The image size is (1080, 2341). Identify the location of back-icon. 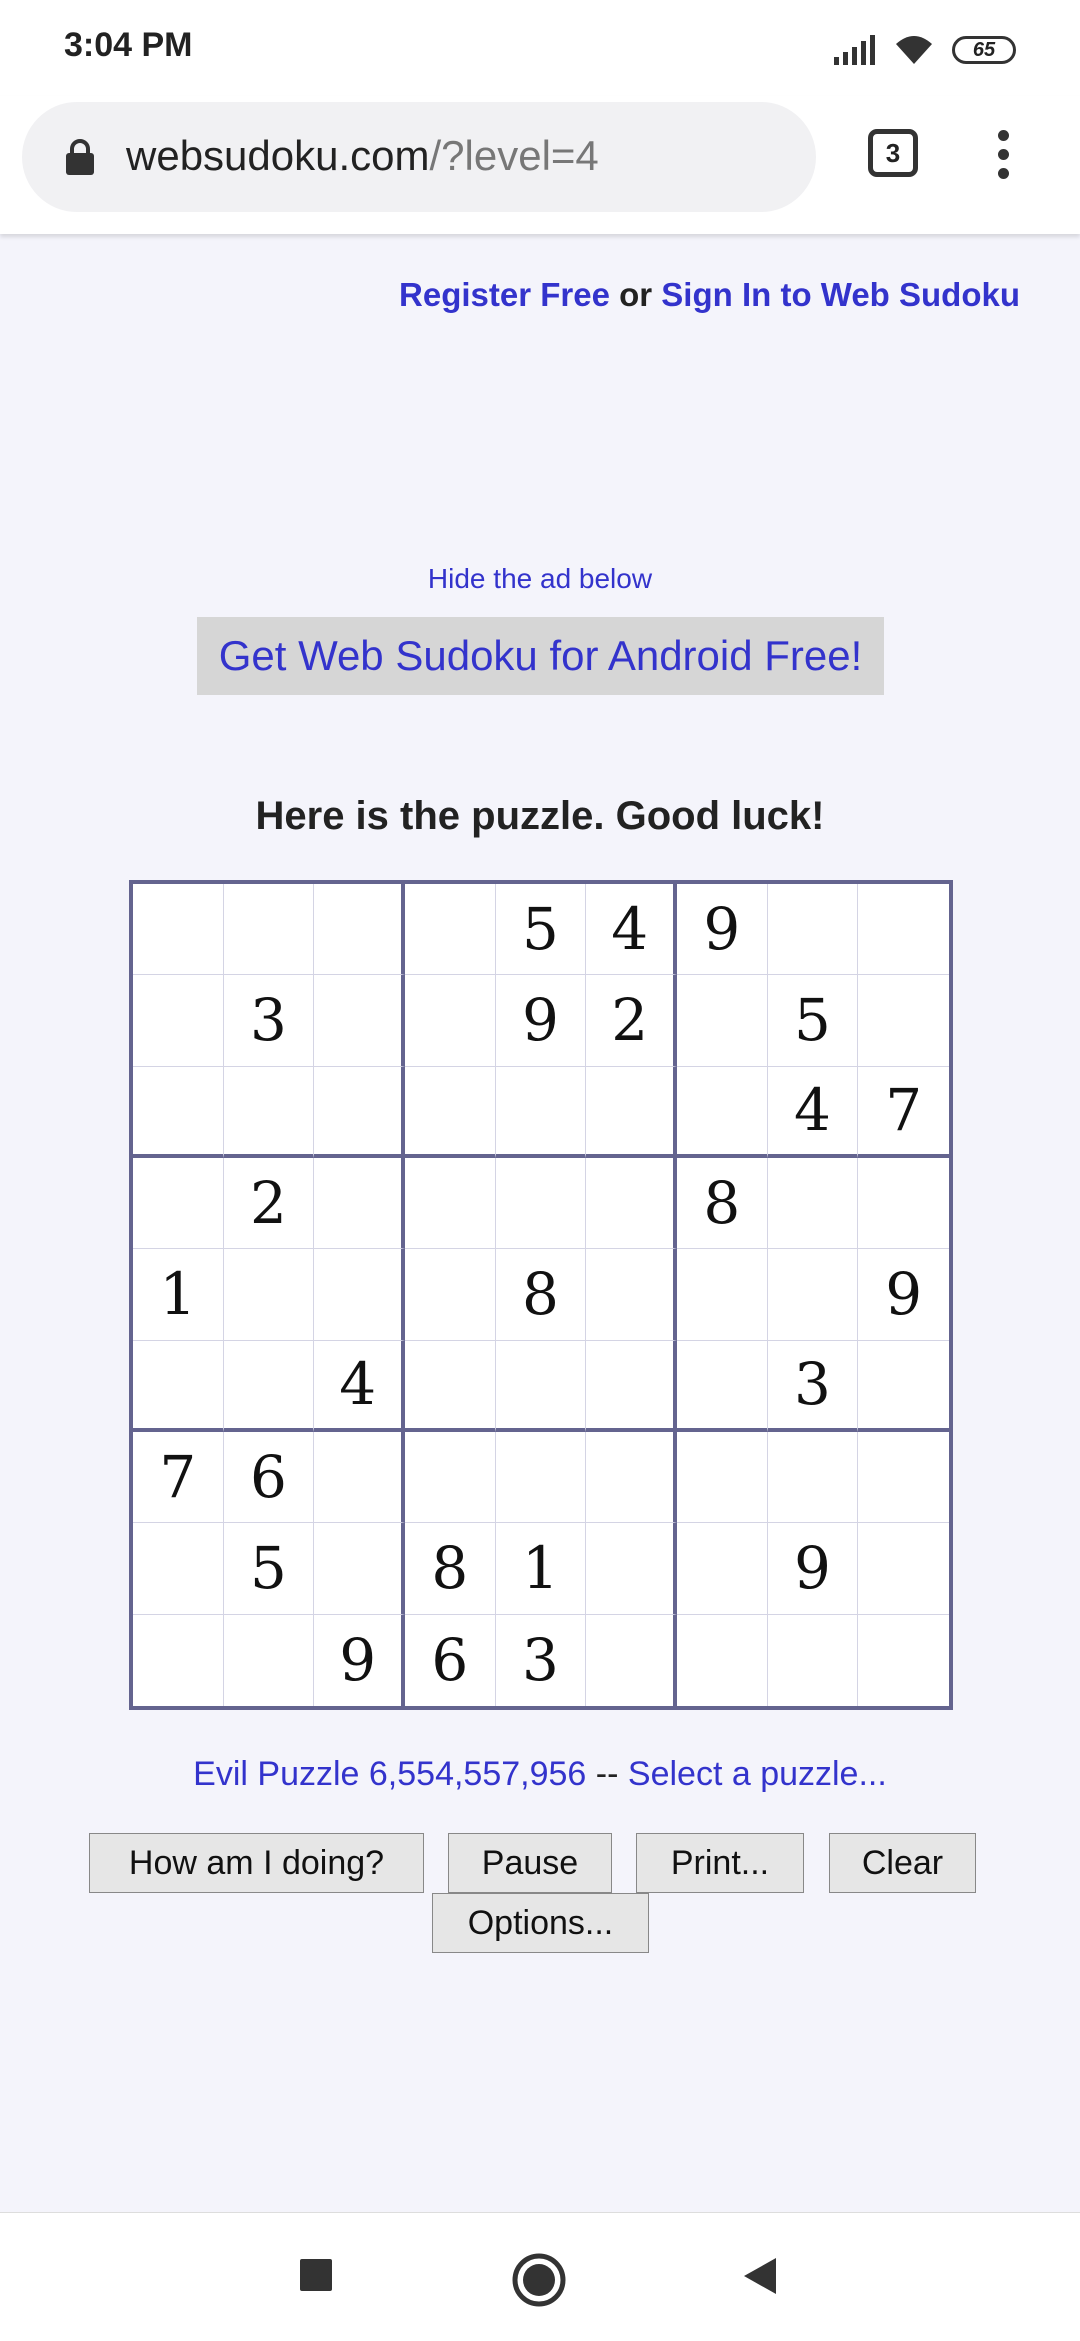
(760, 2276).